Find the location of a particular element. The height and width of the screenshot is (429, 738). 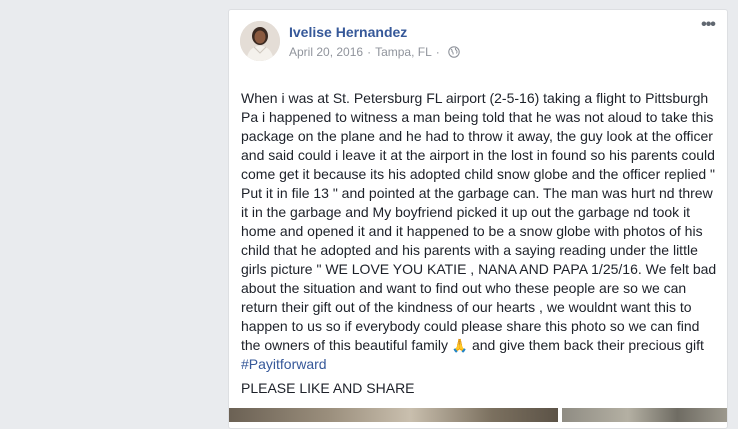

post-date: April 20, 2016 is located at coordinates (326, 52).